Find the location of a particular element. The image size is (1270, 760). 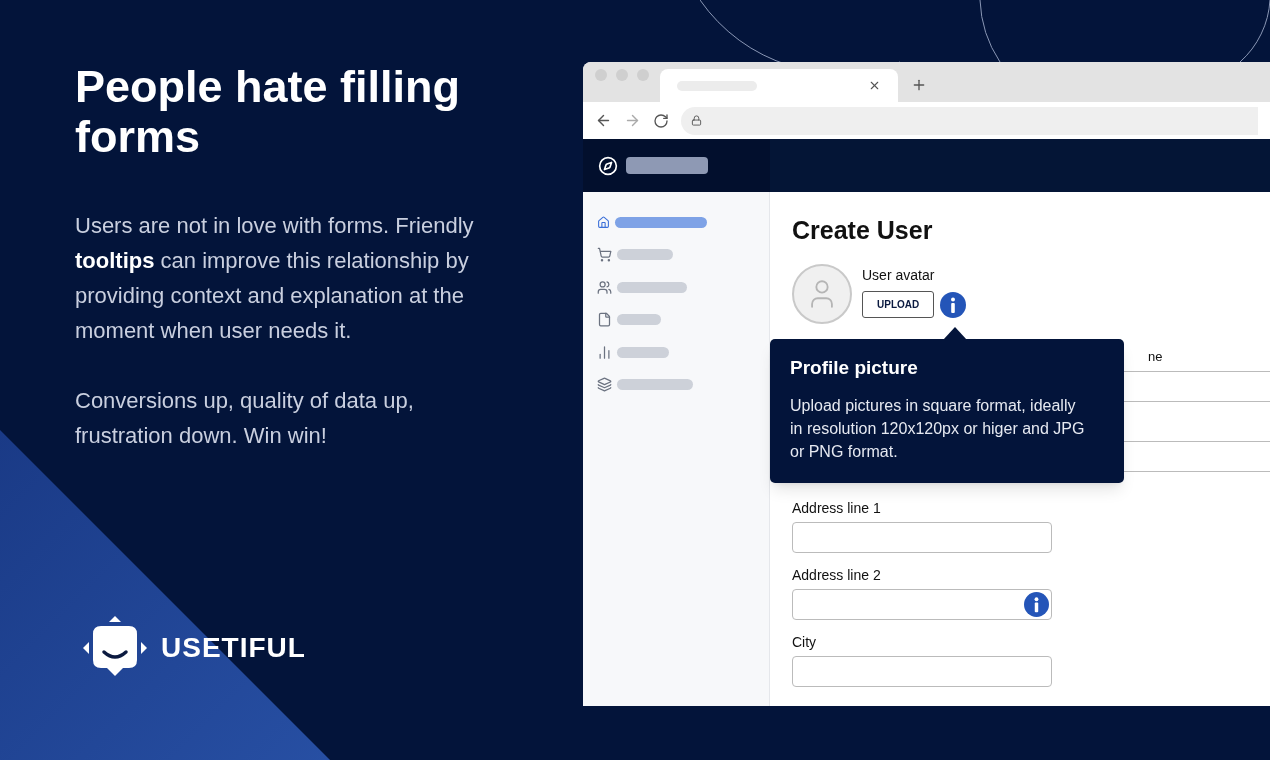

users-icon is located at coordinates (604, 287).